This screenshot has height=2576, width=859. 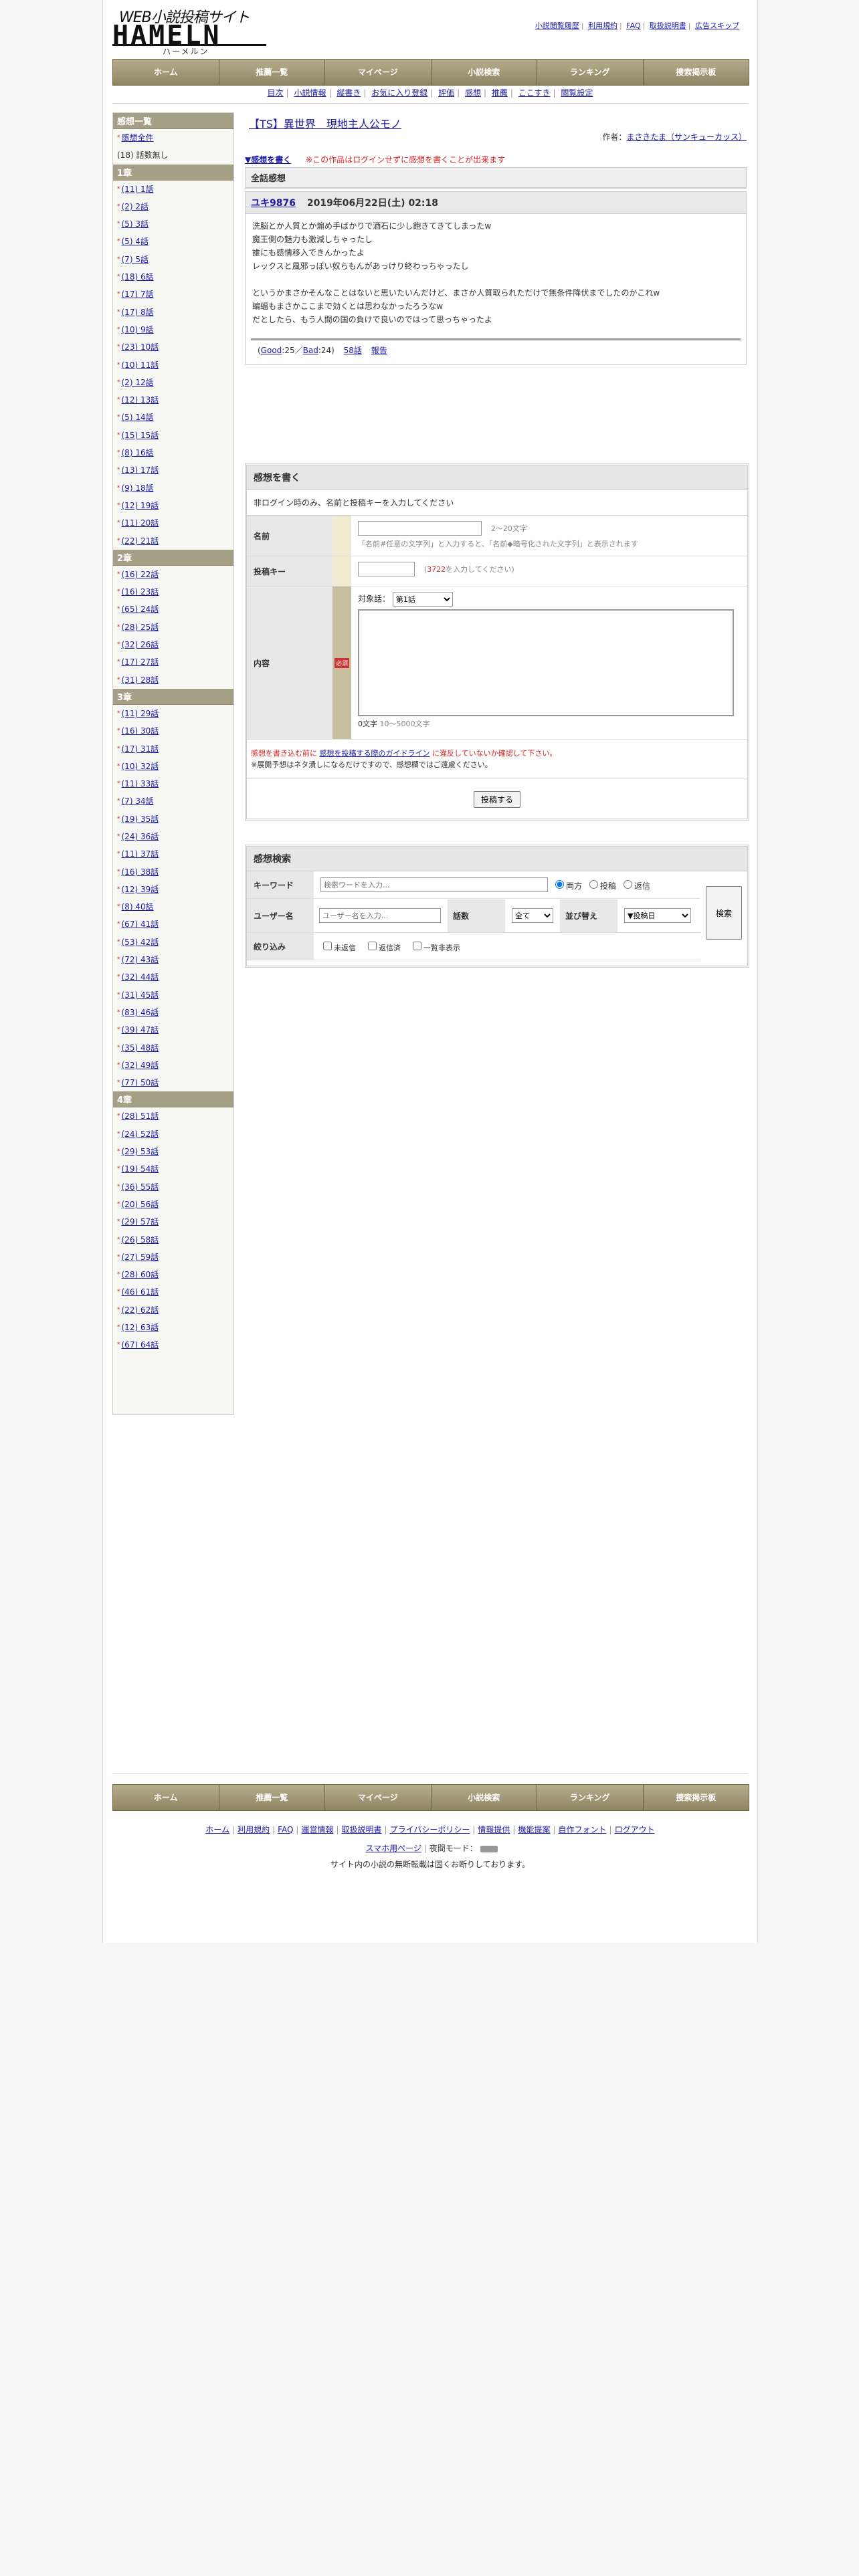 I want to click on keyword-input, so click(x=434, y=885).